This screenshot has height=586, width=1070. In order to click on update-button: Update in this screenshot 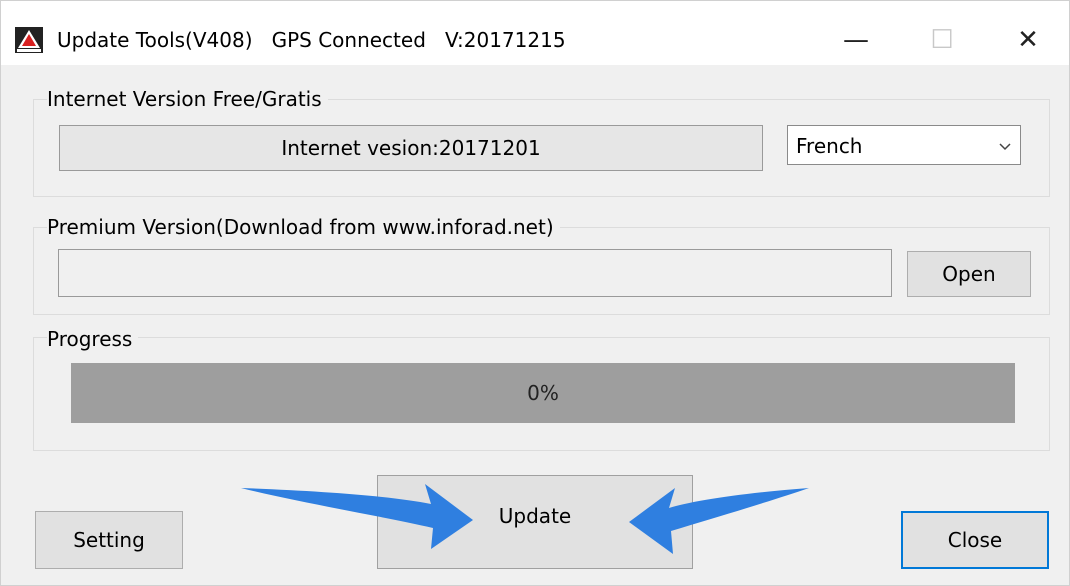, I will do `click(535, 522)`.